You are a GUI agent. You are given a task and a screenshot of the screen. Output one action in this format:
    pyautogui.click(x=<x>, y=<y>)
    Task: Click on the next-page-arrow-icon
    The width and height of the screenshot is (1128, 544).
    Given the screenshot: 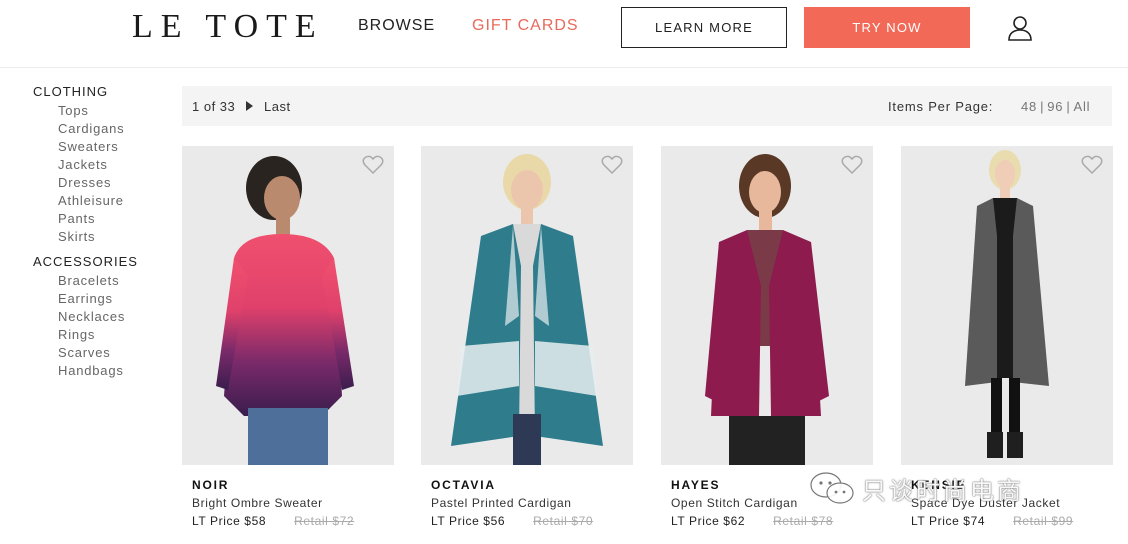 What is the action you would take?
    pyautogui.click(x=249, y=106)
    